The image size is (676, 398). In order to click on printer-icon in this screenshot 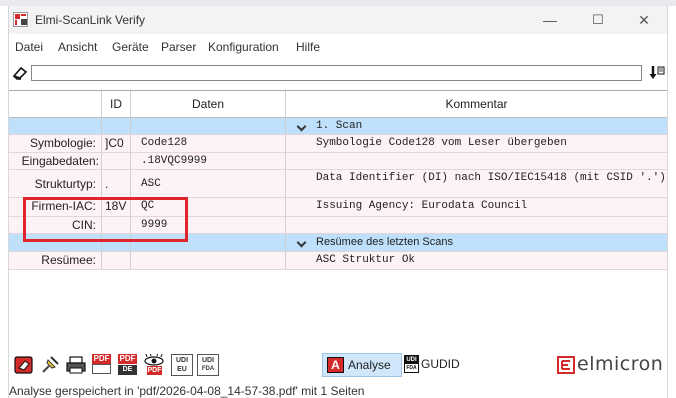, I will do `click(76, 365)`.